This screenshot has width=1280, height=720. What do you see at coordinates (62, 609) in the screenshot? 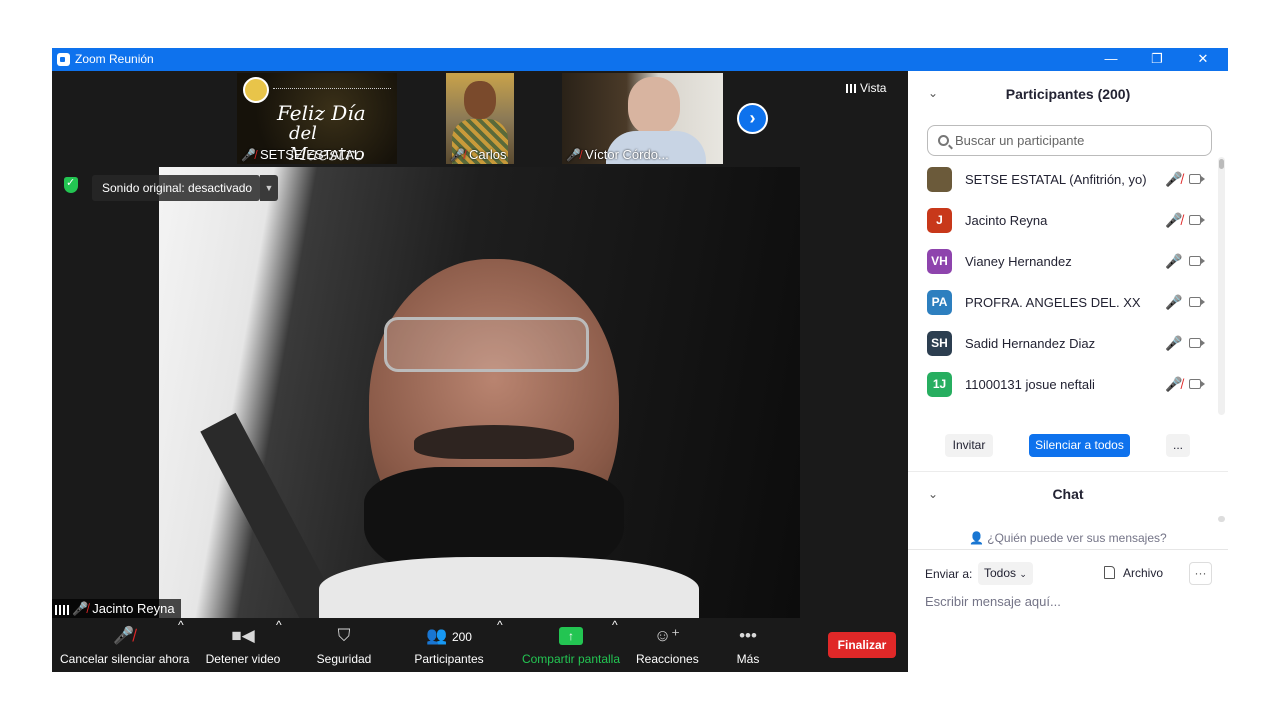
I see `signal-bars-icon` at bounding box center [62, 609].